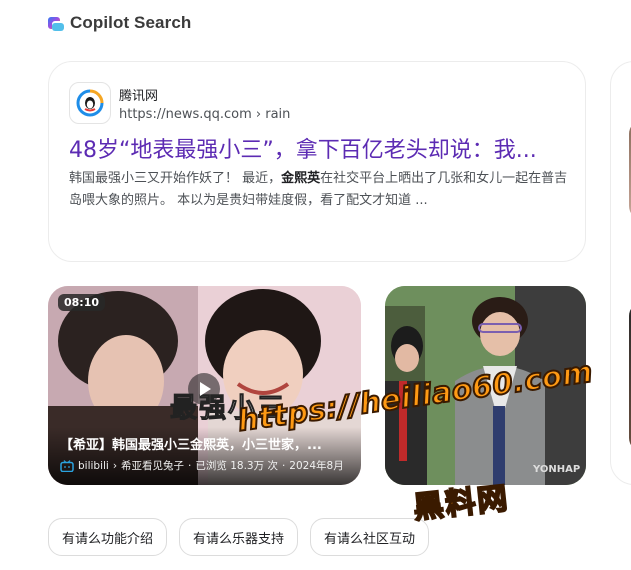 The height and width of the screenshot is (570, 631). I want to click on source-url: https://news.qq.com › rain, so click(204, 114).